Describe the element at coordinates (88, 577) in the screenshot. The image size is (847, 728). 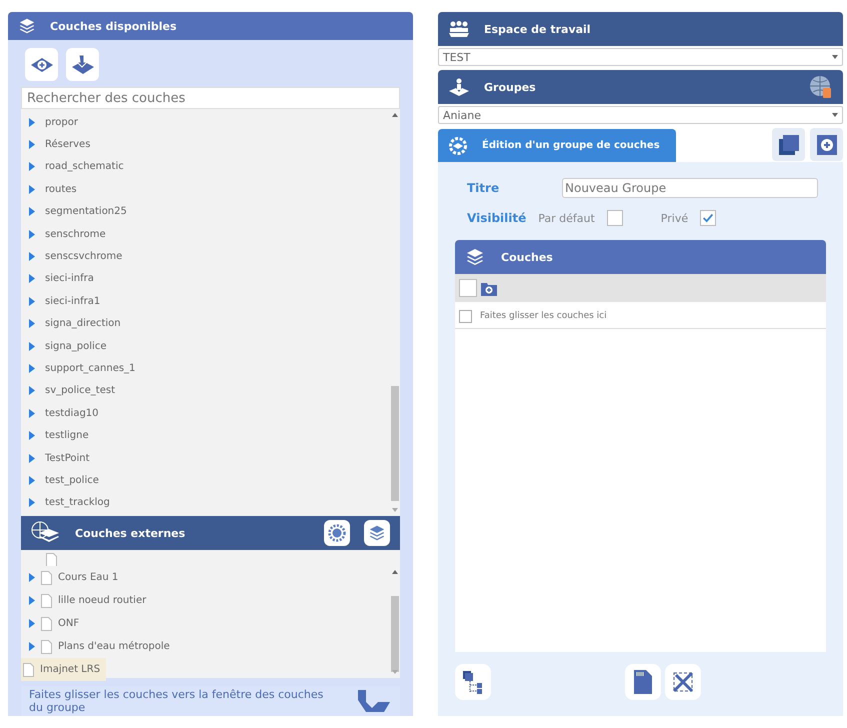
I see `external-layer-item: Cours Eau 1` at that location.